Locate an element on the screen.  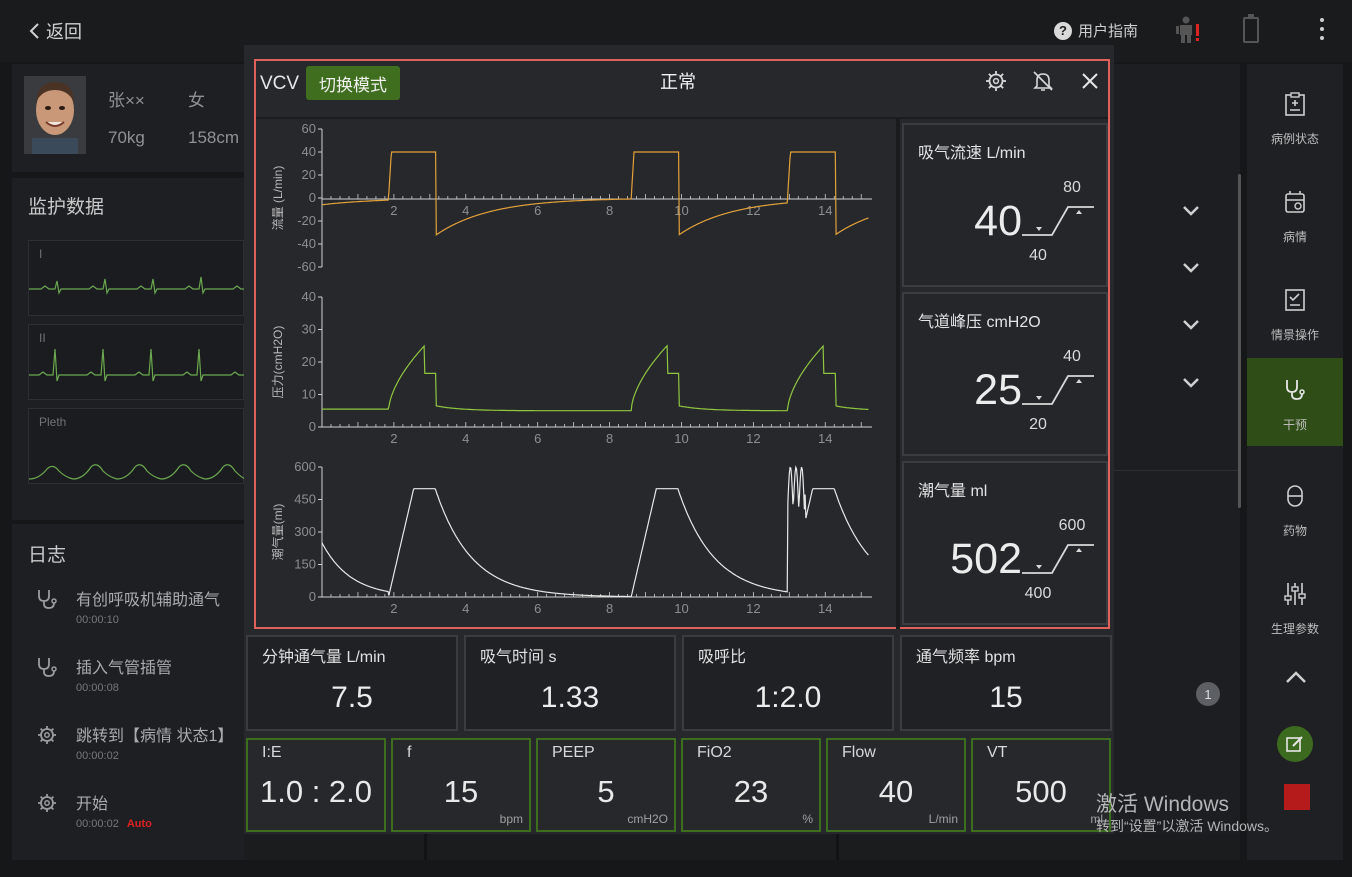
setting-value: 15 is located at coordinates (461, 791).